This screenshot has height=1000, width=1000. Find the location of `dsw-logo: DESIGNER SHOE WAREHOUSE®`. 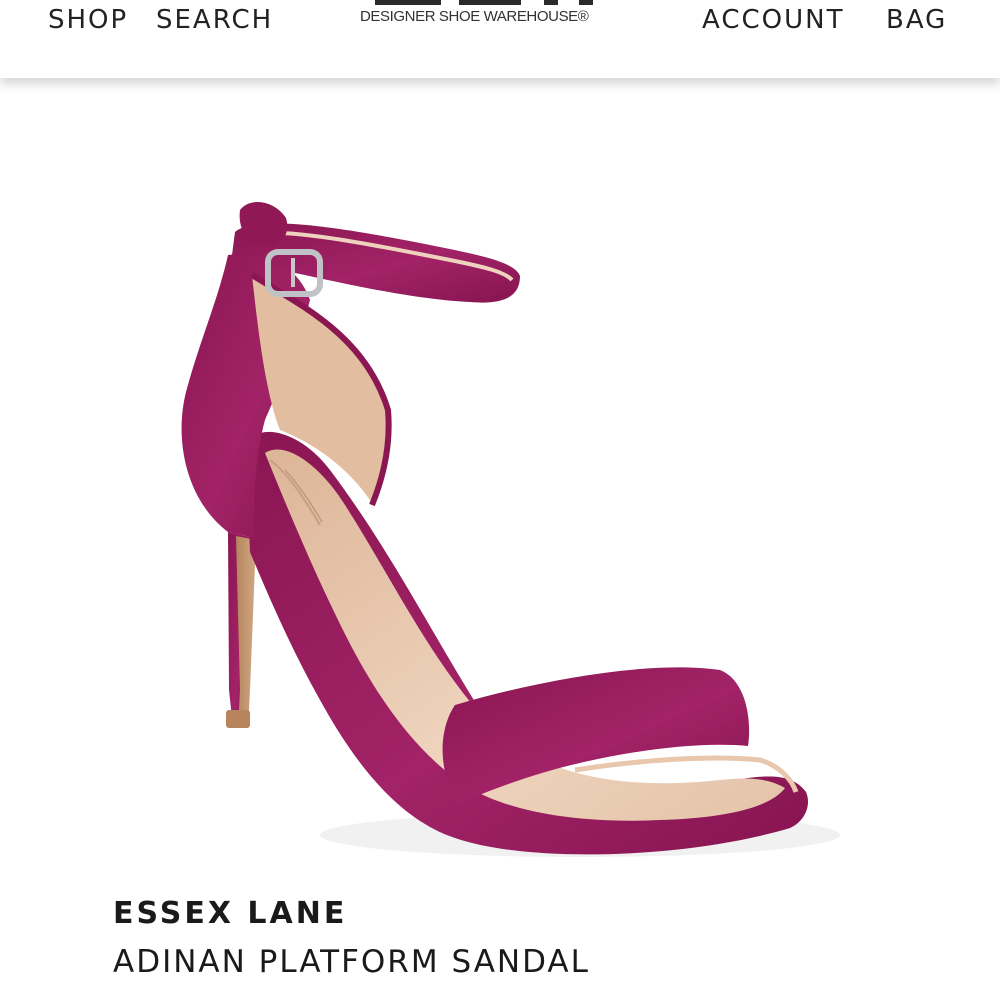

dsw-logo: DESIGNER SHOE WAREHOUSE® is located at coordinates (485, 16).